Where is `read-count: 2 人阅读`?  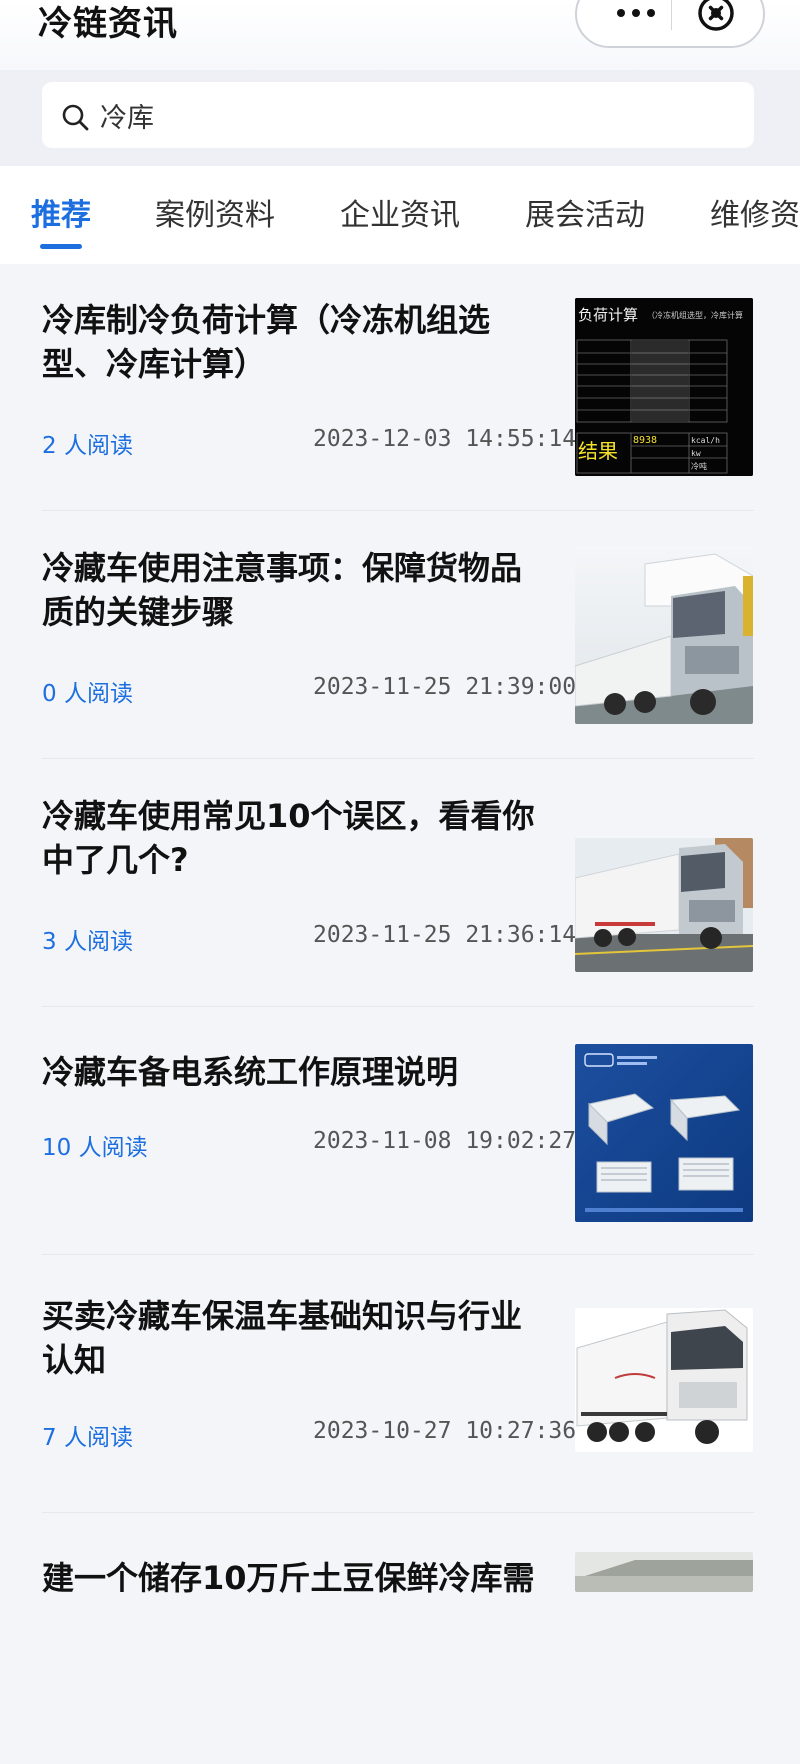 read-count: 2 人阅读 is located at coordinates (87, 446).